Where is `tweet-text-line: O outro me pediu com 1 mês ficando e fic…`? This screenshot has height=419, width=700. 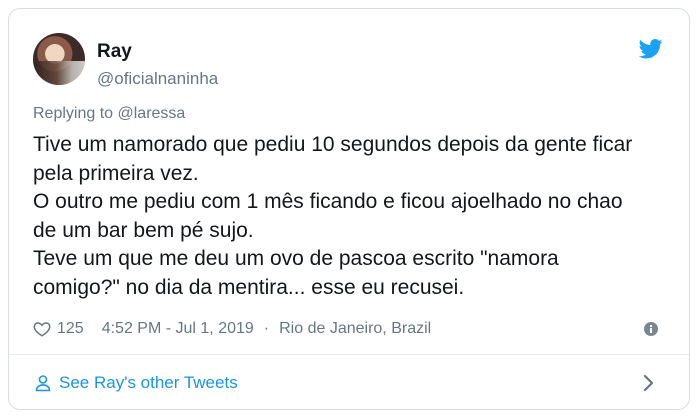 tweet-text-line: O outro me pediu com 1 mês ficando e fic… is located at coordinates (328, 201).